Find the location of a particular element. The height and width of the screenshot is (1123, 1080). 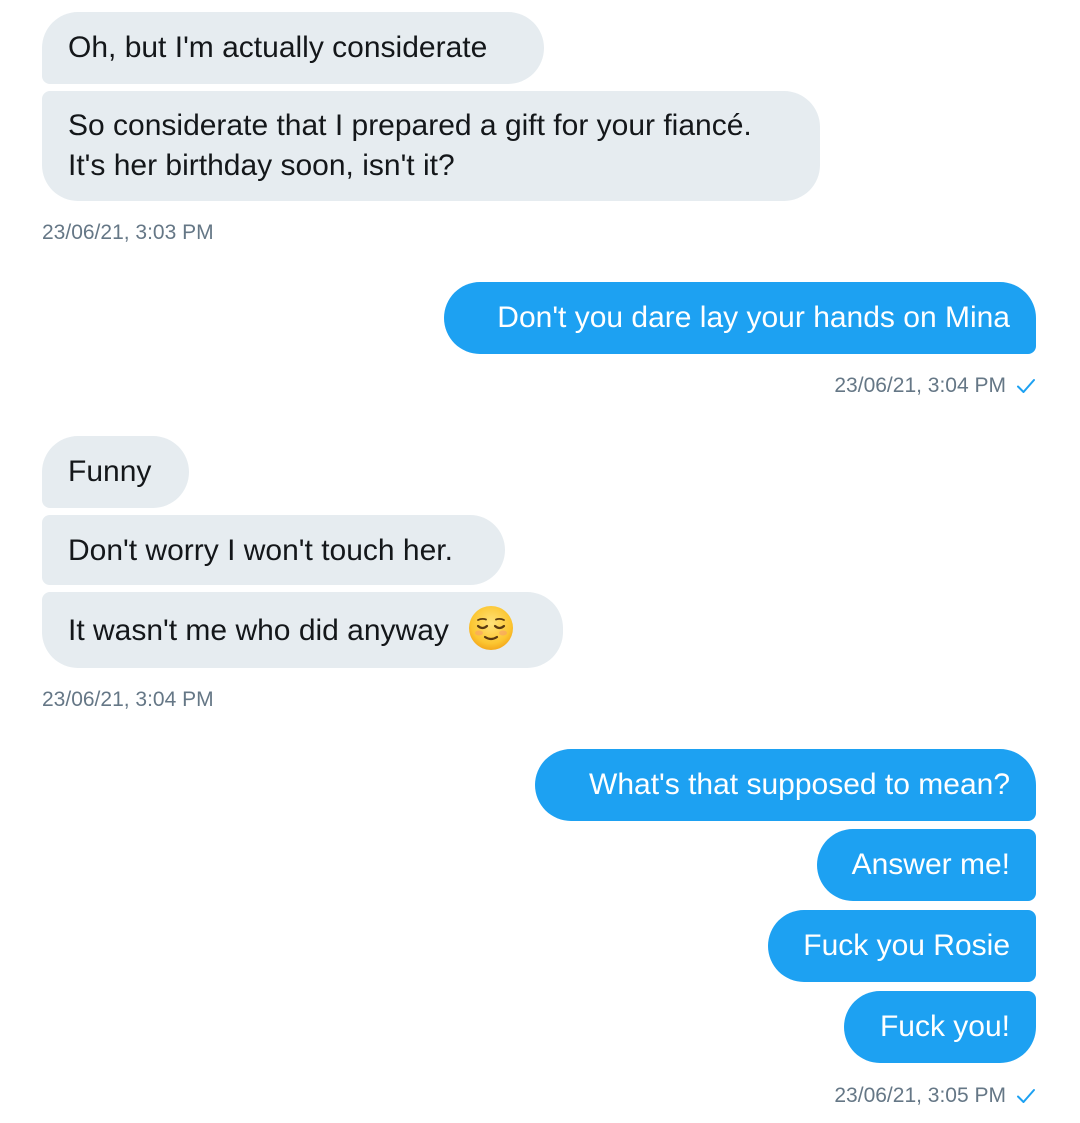

message-timestamp-row: 23/06/21, 3:05 PM is located at coordinates (935, 1096).